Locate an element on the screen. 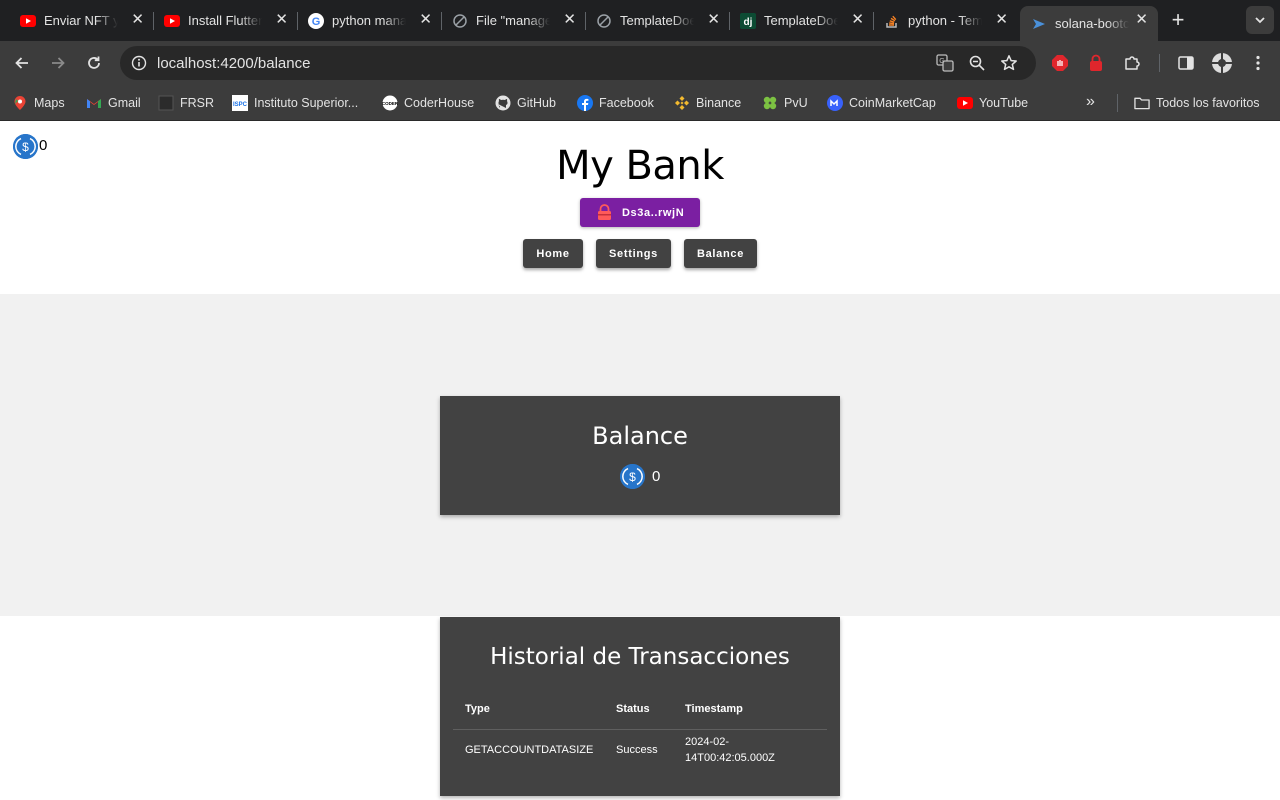 This screenshot has height=800, width=1280. balance-amount-row: $ 0 is located at coordinates (640, 476).